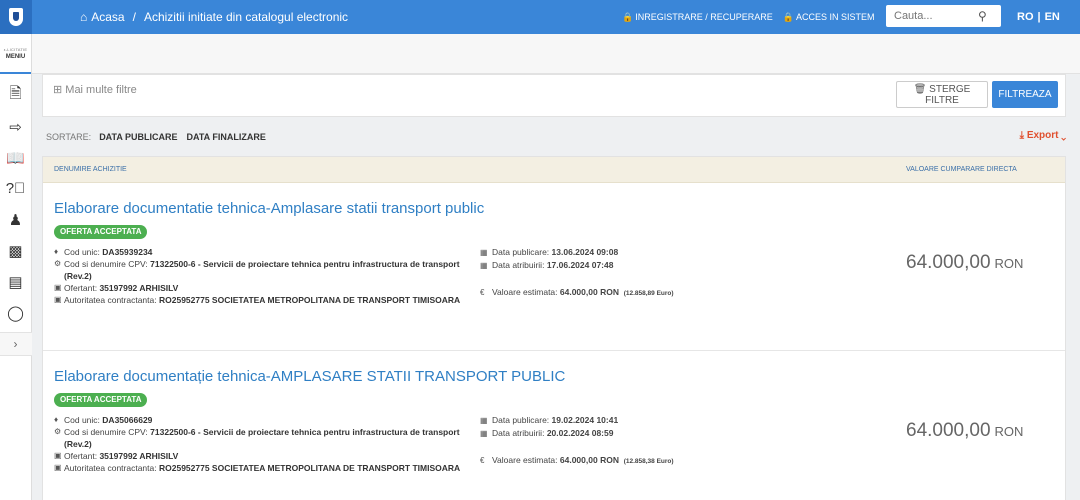 The width and height of the screenshot is (1080, 500). I want to click on autoritate-label: Autoritatea contractanta:, so click(110, 468).